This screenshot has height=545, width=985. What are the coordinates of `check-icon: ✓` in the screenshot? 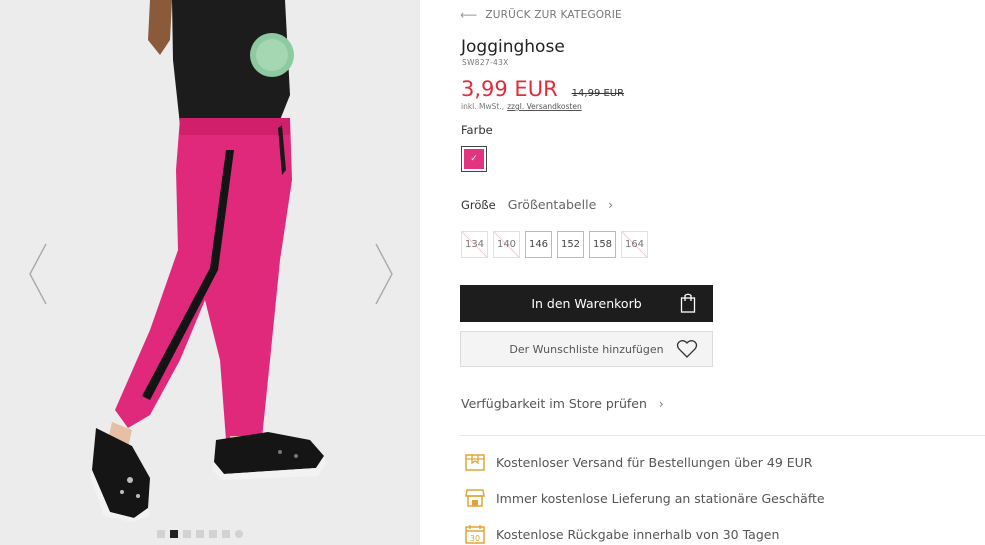 It's located at (474, 159).